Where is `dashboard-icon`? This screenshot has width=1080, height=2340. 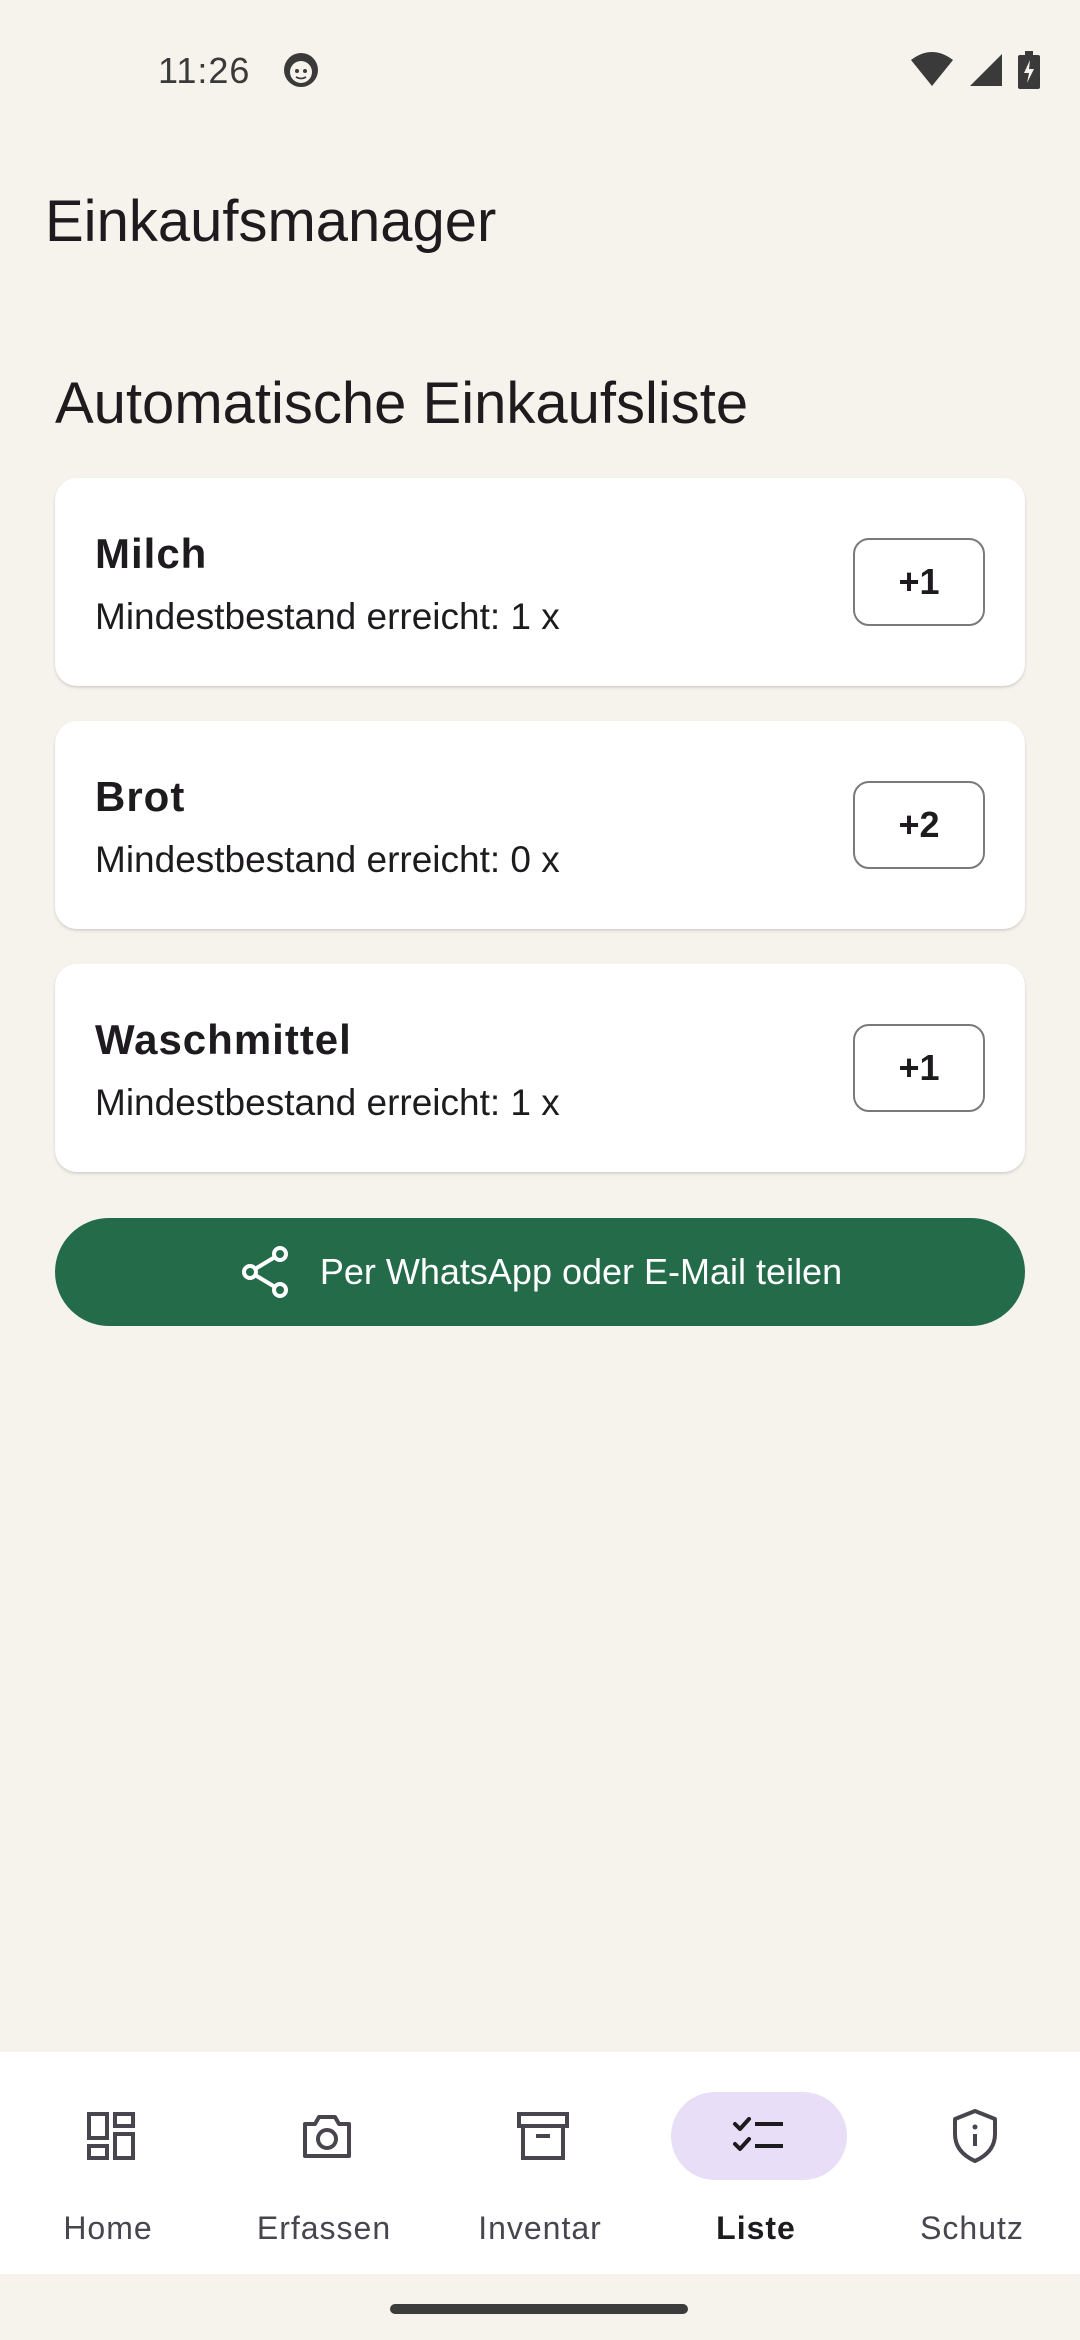 dashboard-icon is located at coordinates (111, 2136).